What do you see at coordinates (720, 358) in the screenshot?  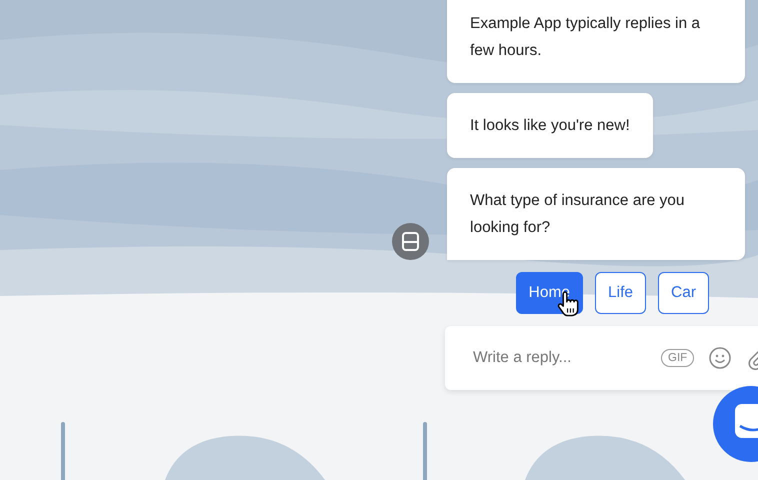 I see `emoji-icon` at bounding box center [720, 358].